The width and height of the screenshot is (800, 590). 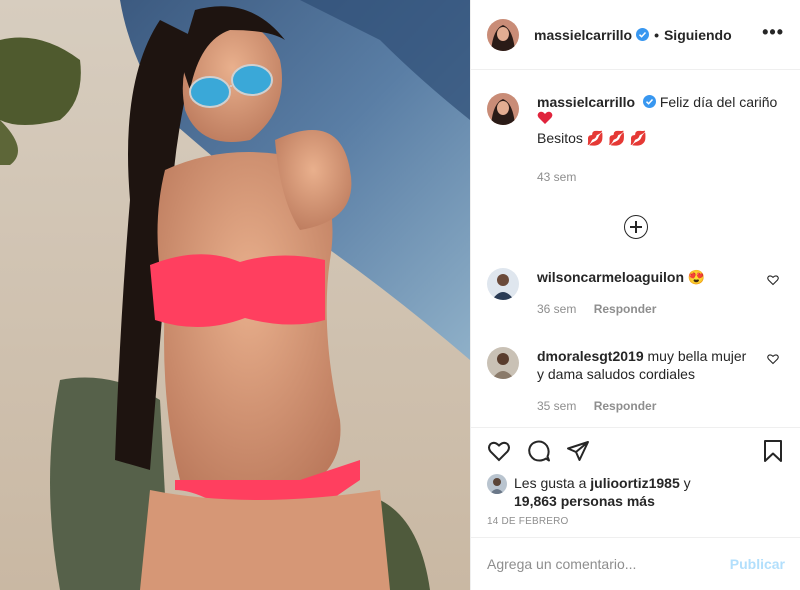 I want to click on post-header: massielcarrillo • Siguiendo •••, so click(x=635, y=35).